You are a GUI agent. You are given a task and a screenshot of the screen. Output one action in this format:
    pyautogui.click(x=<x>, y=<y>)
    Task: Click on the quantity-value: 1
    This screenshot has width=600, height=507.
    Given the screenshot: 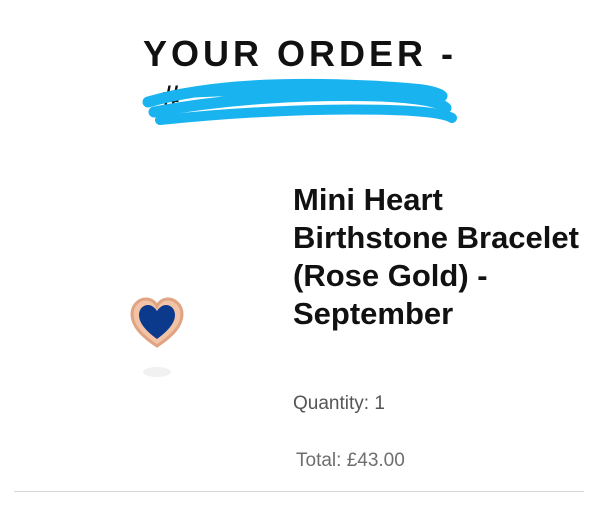 What is the action you would take?
    pyautogui.click(x=379, y=403)
    